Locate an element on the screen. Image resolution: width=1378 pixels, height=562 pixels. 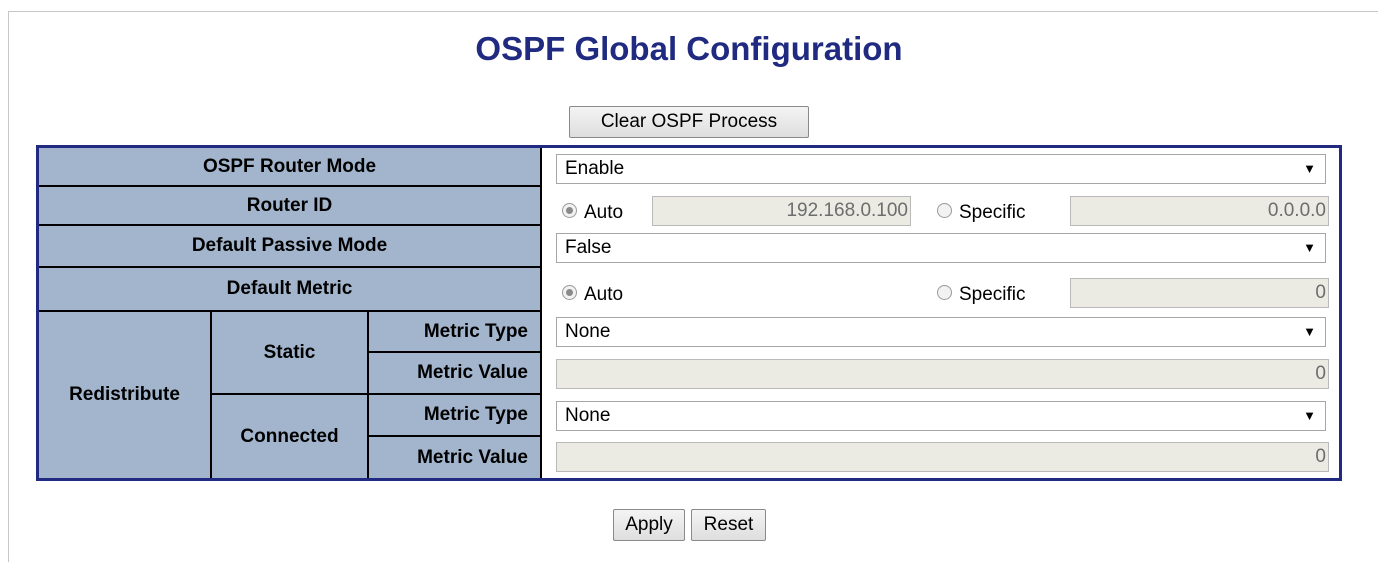
router-mode-value: Enable is located at coordinates (595, 168).